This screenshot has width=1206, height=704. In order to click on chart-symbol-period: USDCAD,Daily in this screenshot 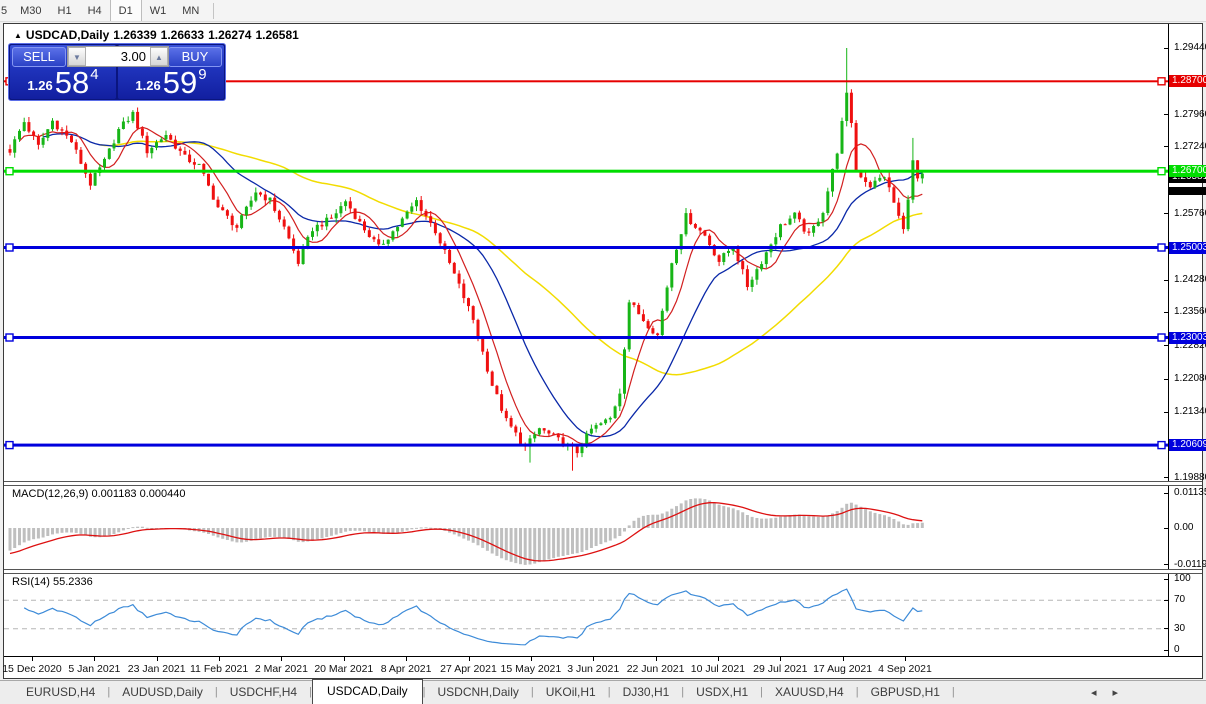, I will do `click(67, 35)`.